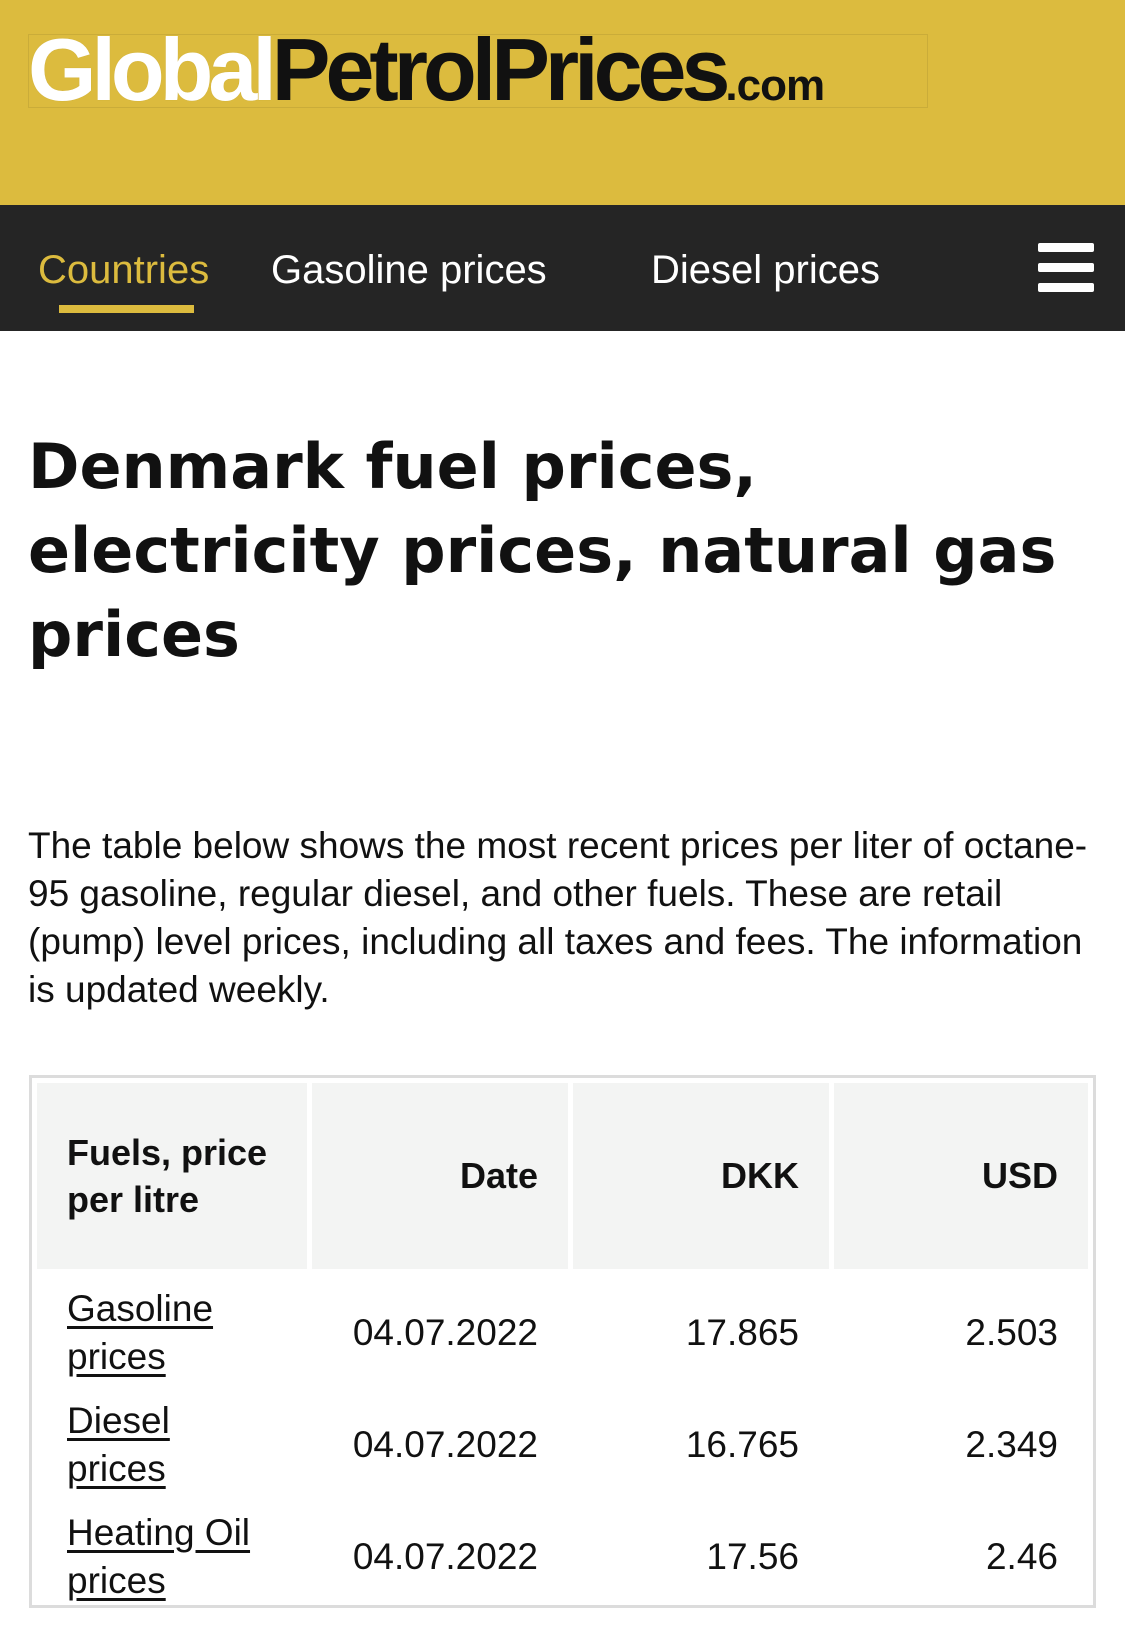 This screenshot has height=1629, width=1125. I want to click on nav-item-countries: Countries, so click(123, 270).